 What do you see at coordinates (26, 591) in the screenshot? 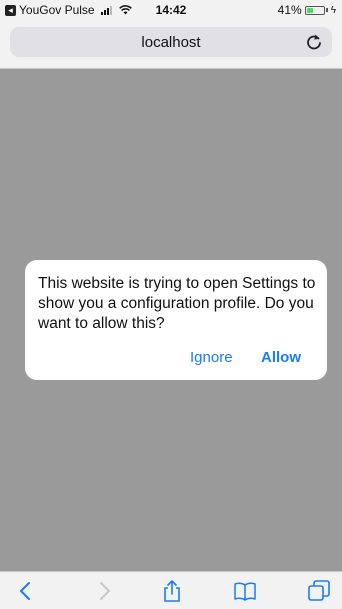
I see `back-icon` at bounding box center [26, 591].